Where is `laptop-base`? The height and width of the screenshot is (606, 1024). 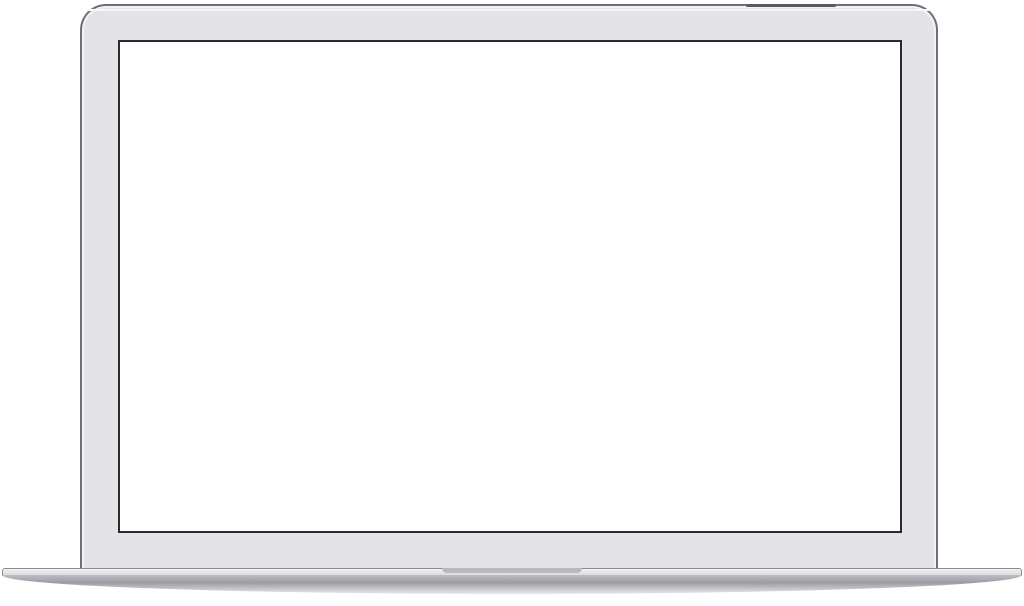
laptop-base is located at coordinates (512, 581).